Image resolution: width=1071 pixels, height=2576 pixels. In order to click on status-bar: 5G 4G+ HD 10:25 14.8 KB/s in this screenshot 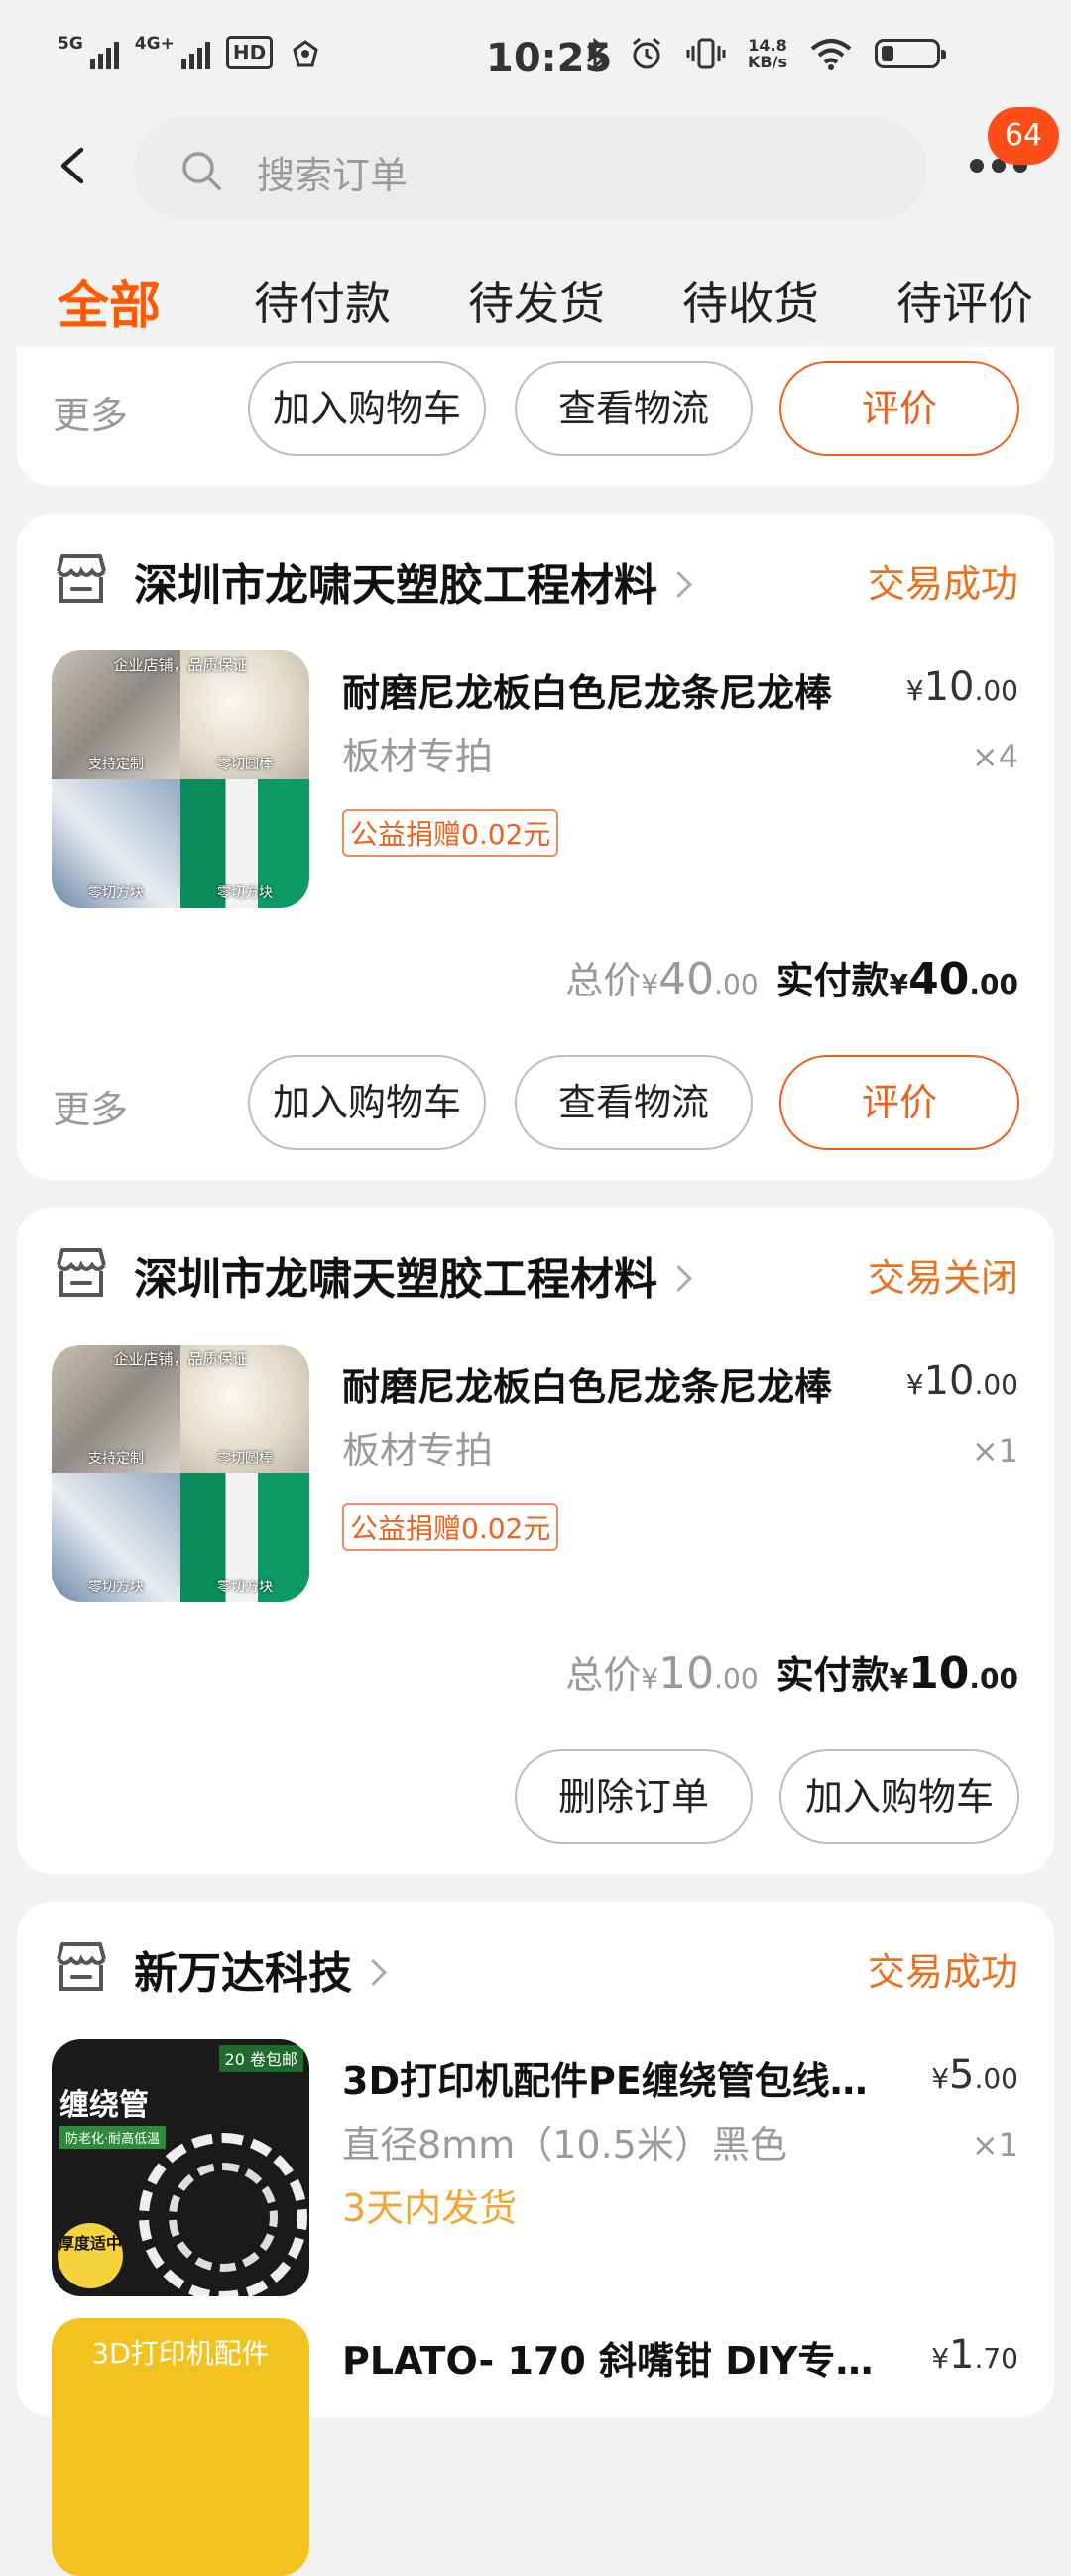, I will do `click(535, 55)`.